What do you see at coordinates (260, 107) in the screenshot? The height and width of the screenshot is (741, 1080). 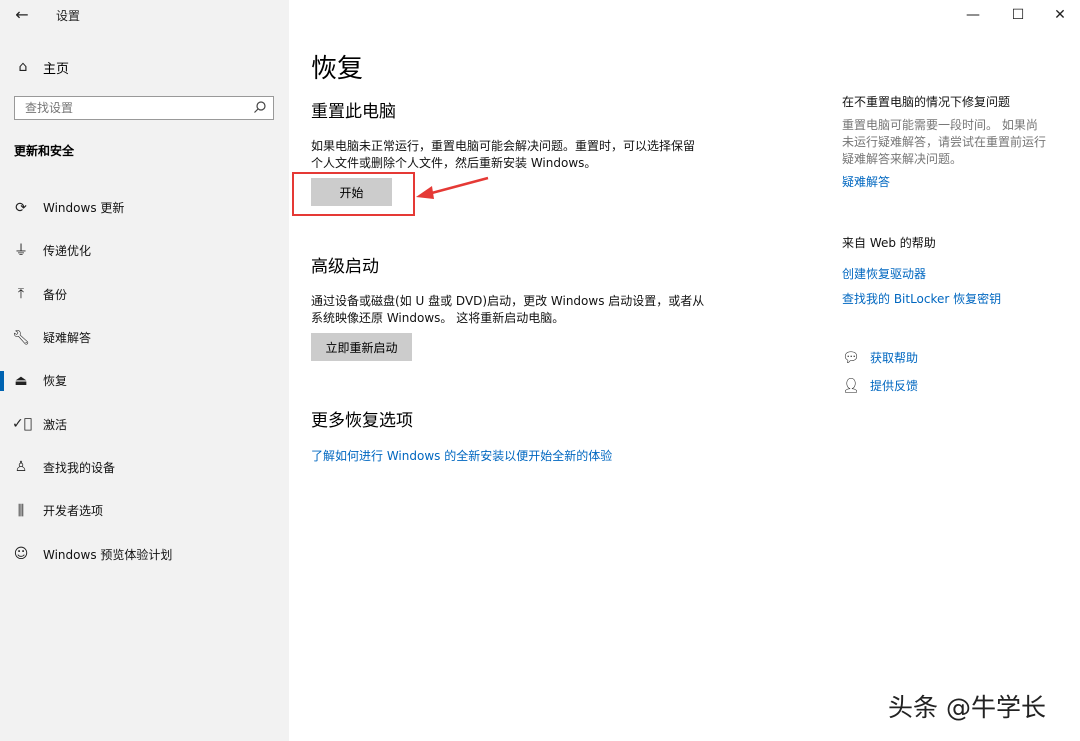 I see `search-icon` at bounding box center [260, 107].